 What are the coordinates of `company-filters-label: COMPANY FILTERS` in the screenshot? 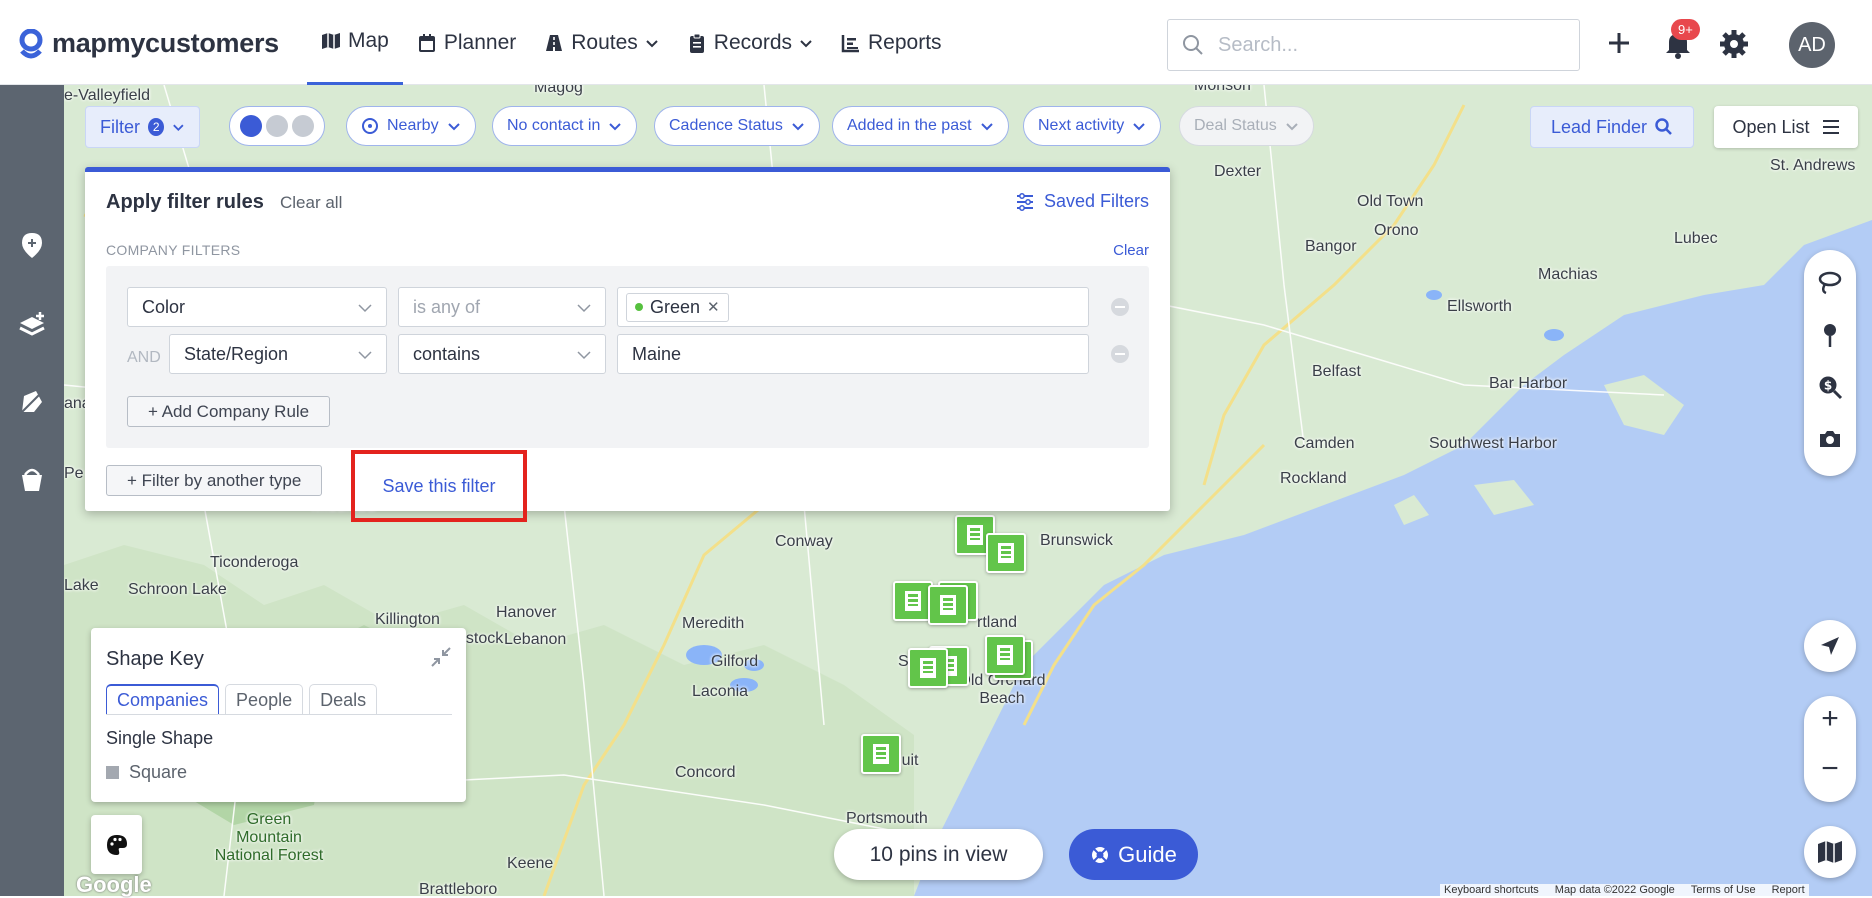 It's located at (173, 250).